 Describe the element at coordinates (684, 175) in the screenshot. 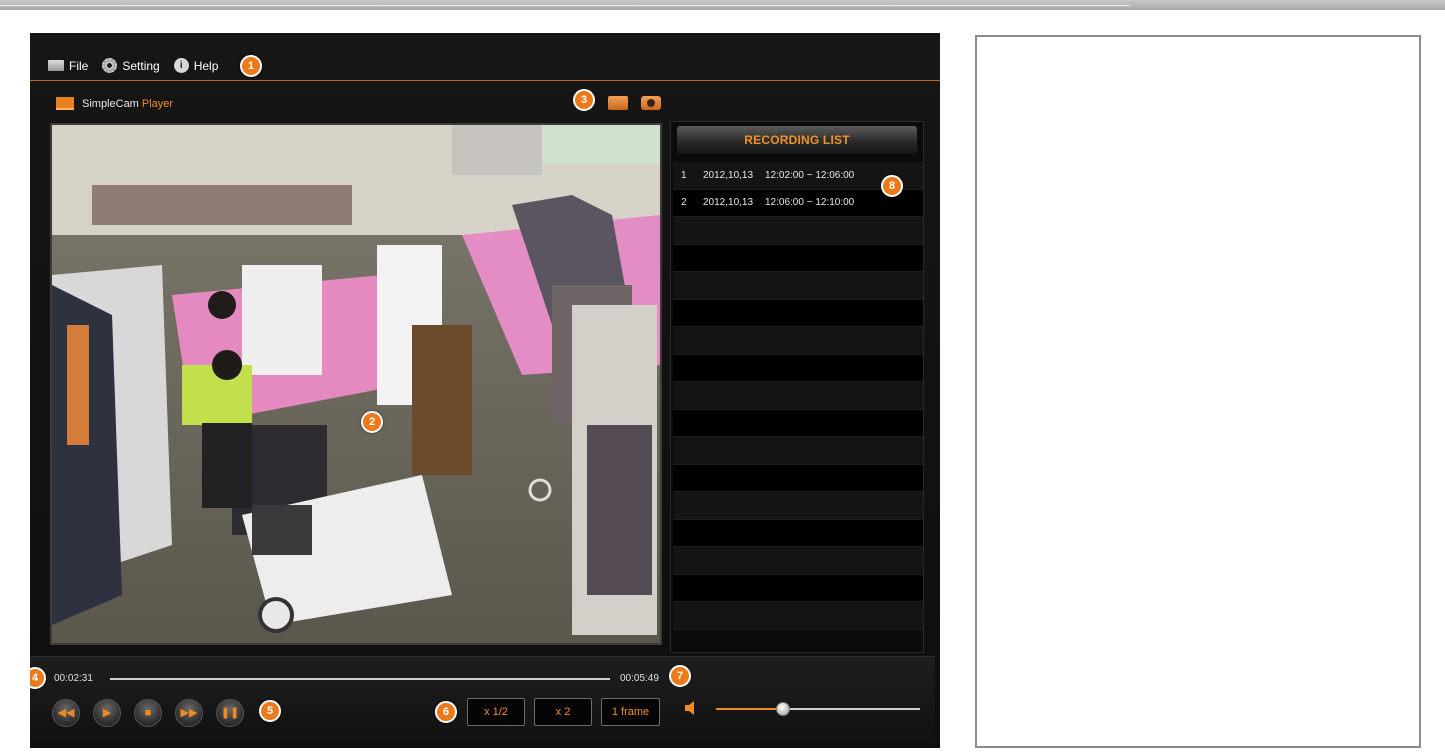

I see `recording-index: 1` at that location.